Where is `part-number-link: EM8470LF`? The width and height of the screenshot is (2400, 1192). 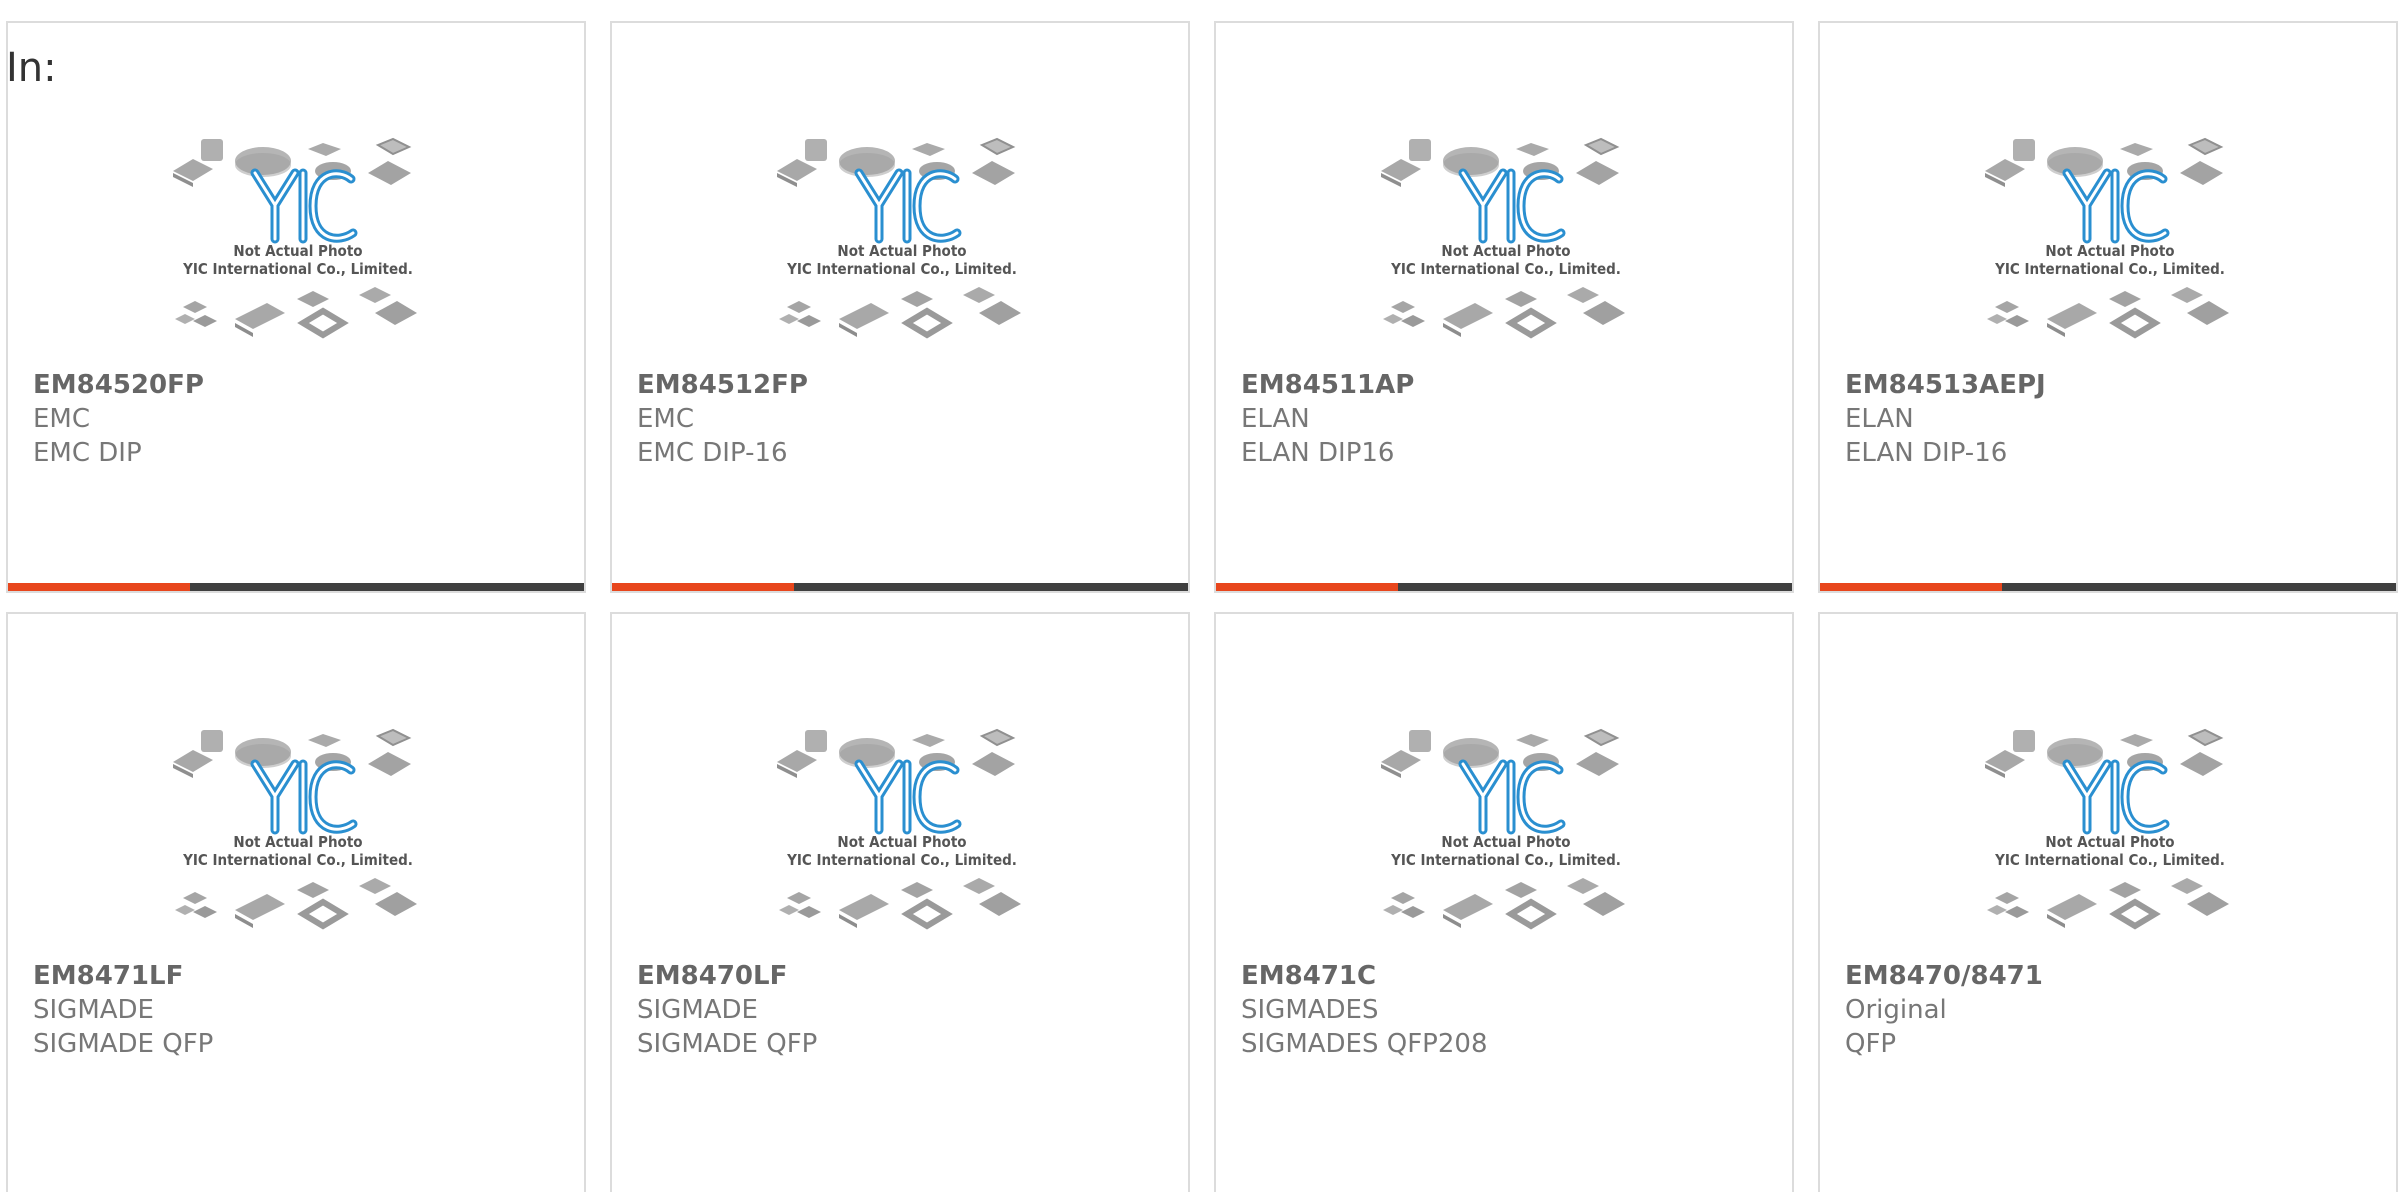
part-number-link: EM8470LF is located at coordinates (897, 976).